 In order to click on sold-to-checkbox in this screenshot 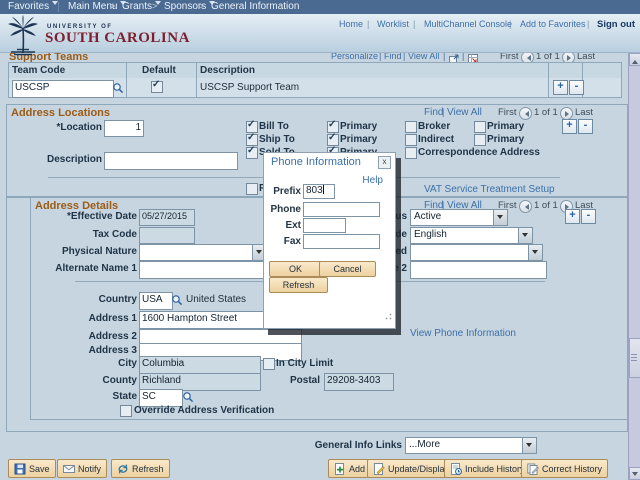, I will do `click(252, 152)`.